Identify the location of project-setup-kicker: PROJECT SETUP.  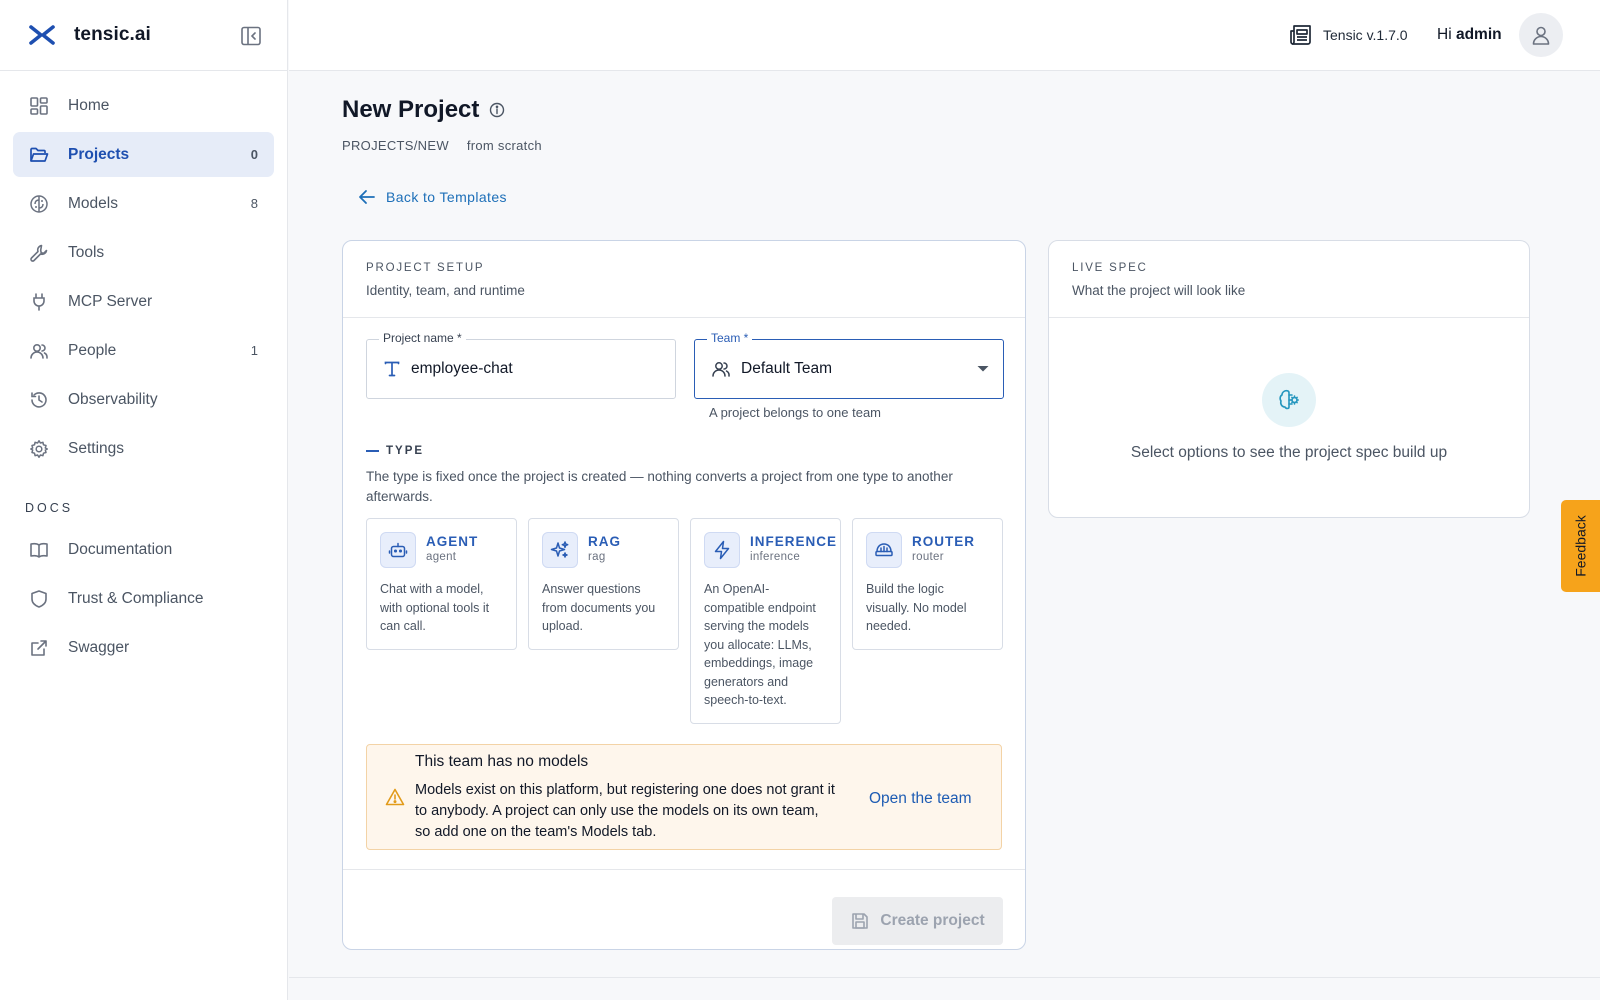
(425, 268).